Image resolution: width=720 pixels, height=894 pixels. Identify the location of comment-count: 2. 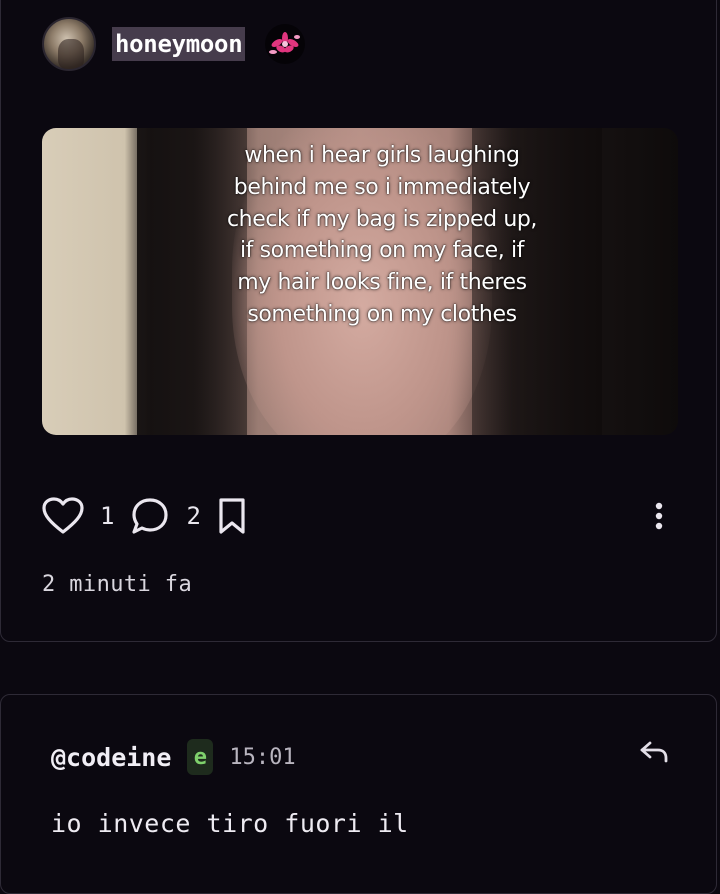
(193, 516).